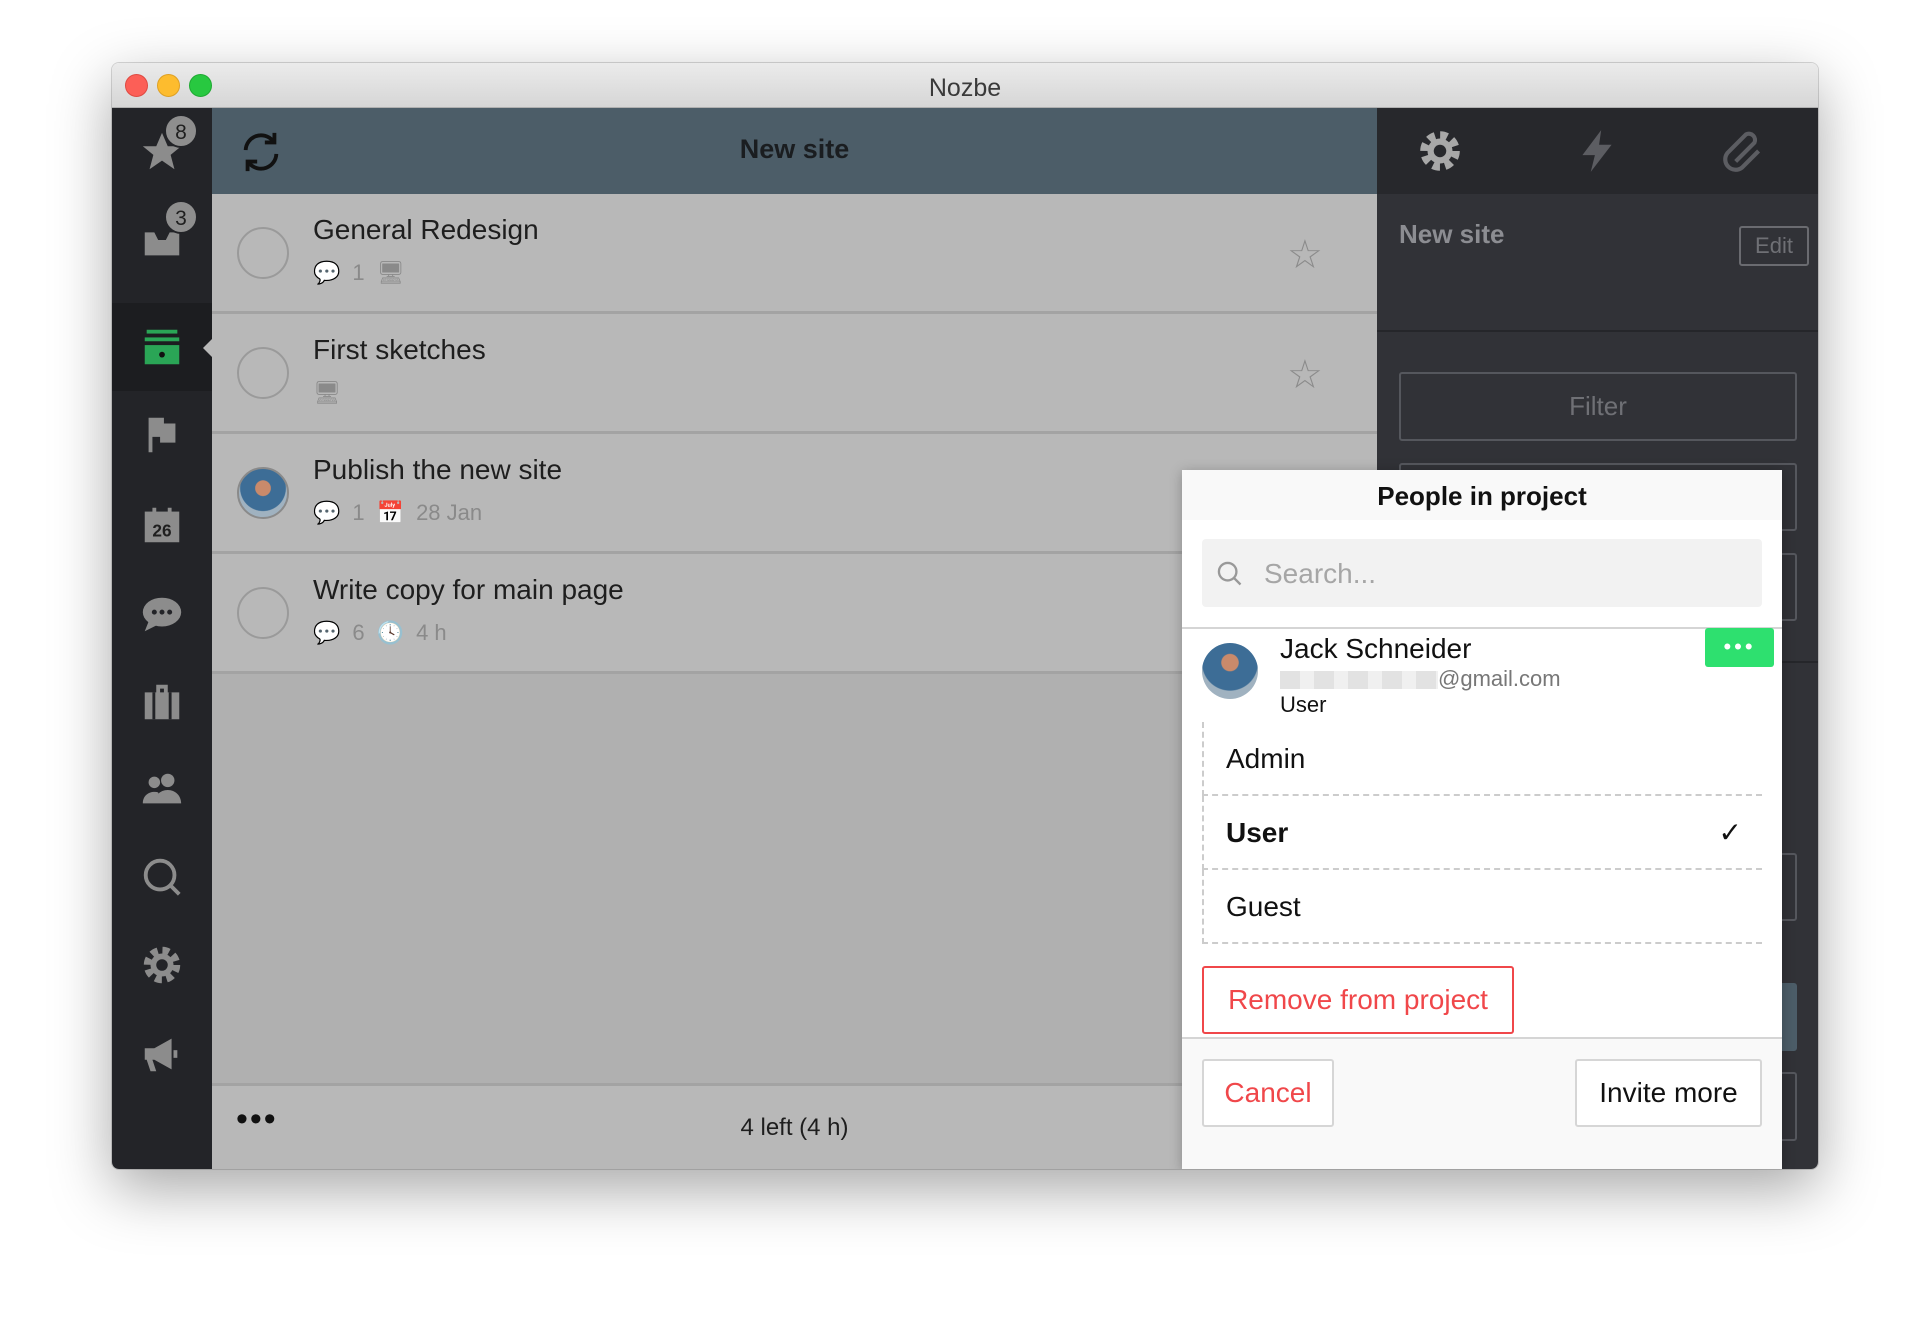 This screenshot has width=1930, height=1330. Describe the element at coordinates (426, 229) in the screenshot. I see `task-title: General Redesign` at that location.